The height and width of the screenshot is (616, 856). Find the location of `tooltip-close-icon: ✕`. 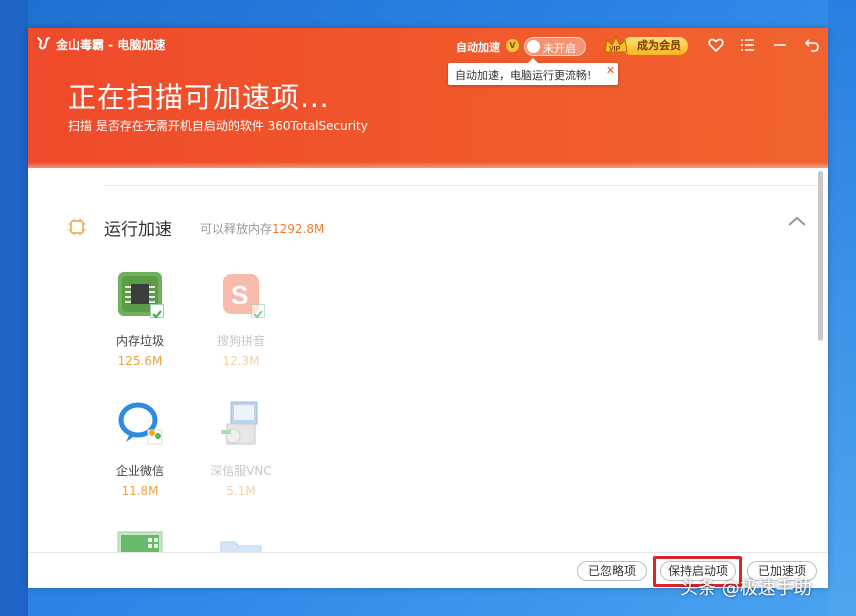

tooltip-close-icon: ✕ is located at coordinates (610, 70).